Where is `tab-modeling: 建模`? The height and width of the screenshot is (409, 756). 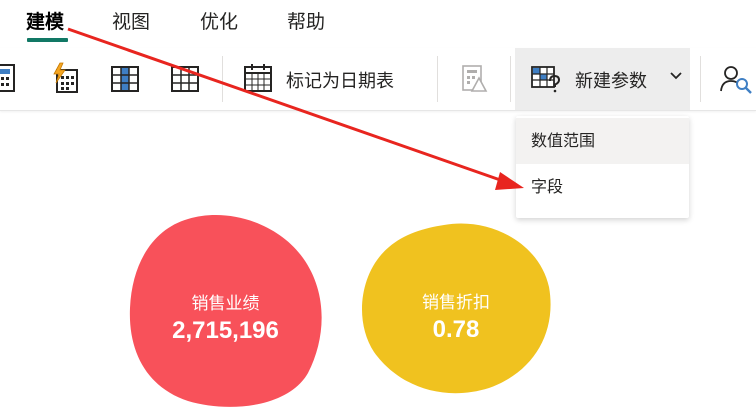
tab-modeling: 建模 is located at coordinates (45, 20).